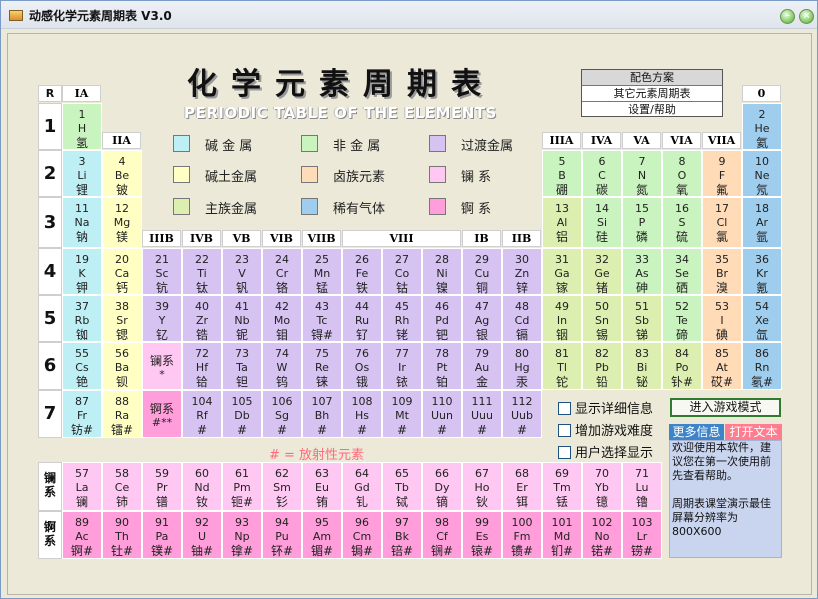  What do you see at coordinates (122, 318) in the screenshot?
I see `element-cell: 38 Sr 锶` at bounding box center [122, 318].